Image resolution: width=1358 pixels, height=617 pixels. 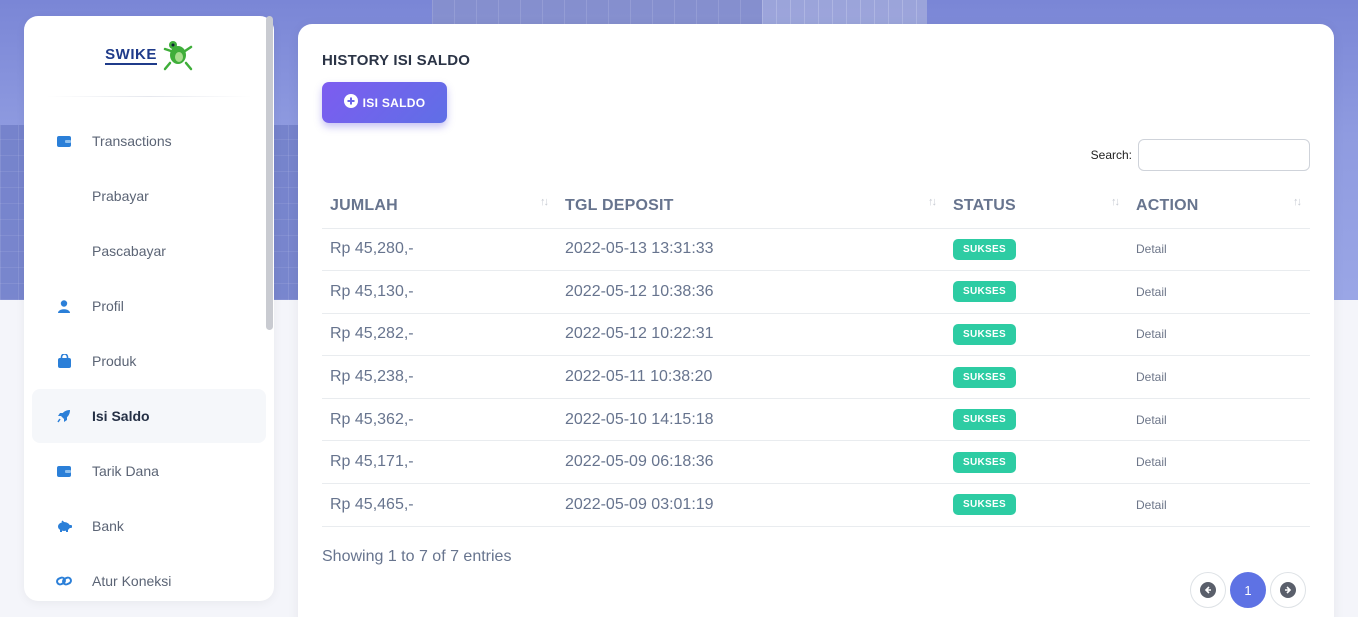 I want to click on sidebar-scrollbar, so click(x=269, y=173).